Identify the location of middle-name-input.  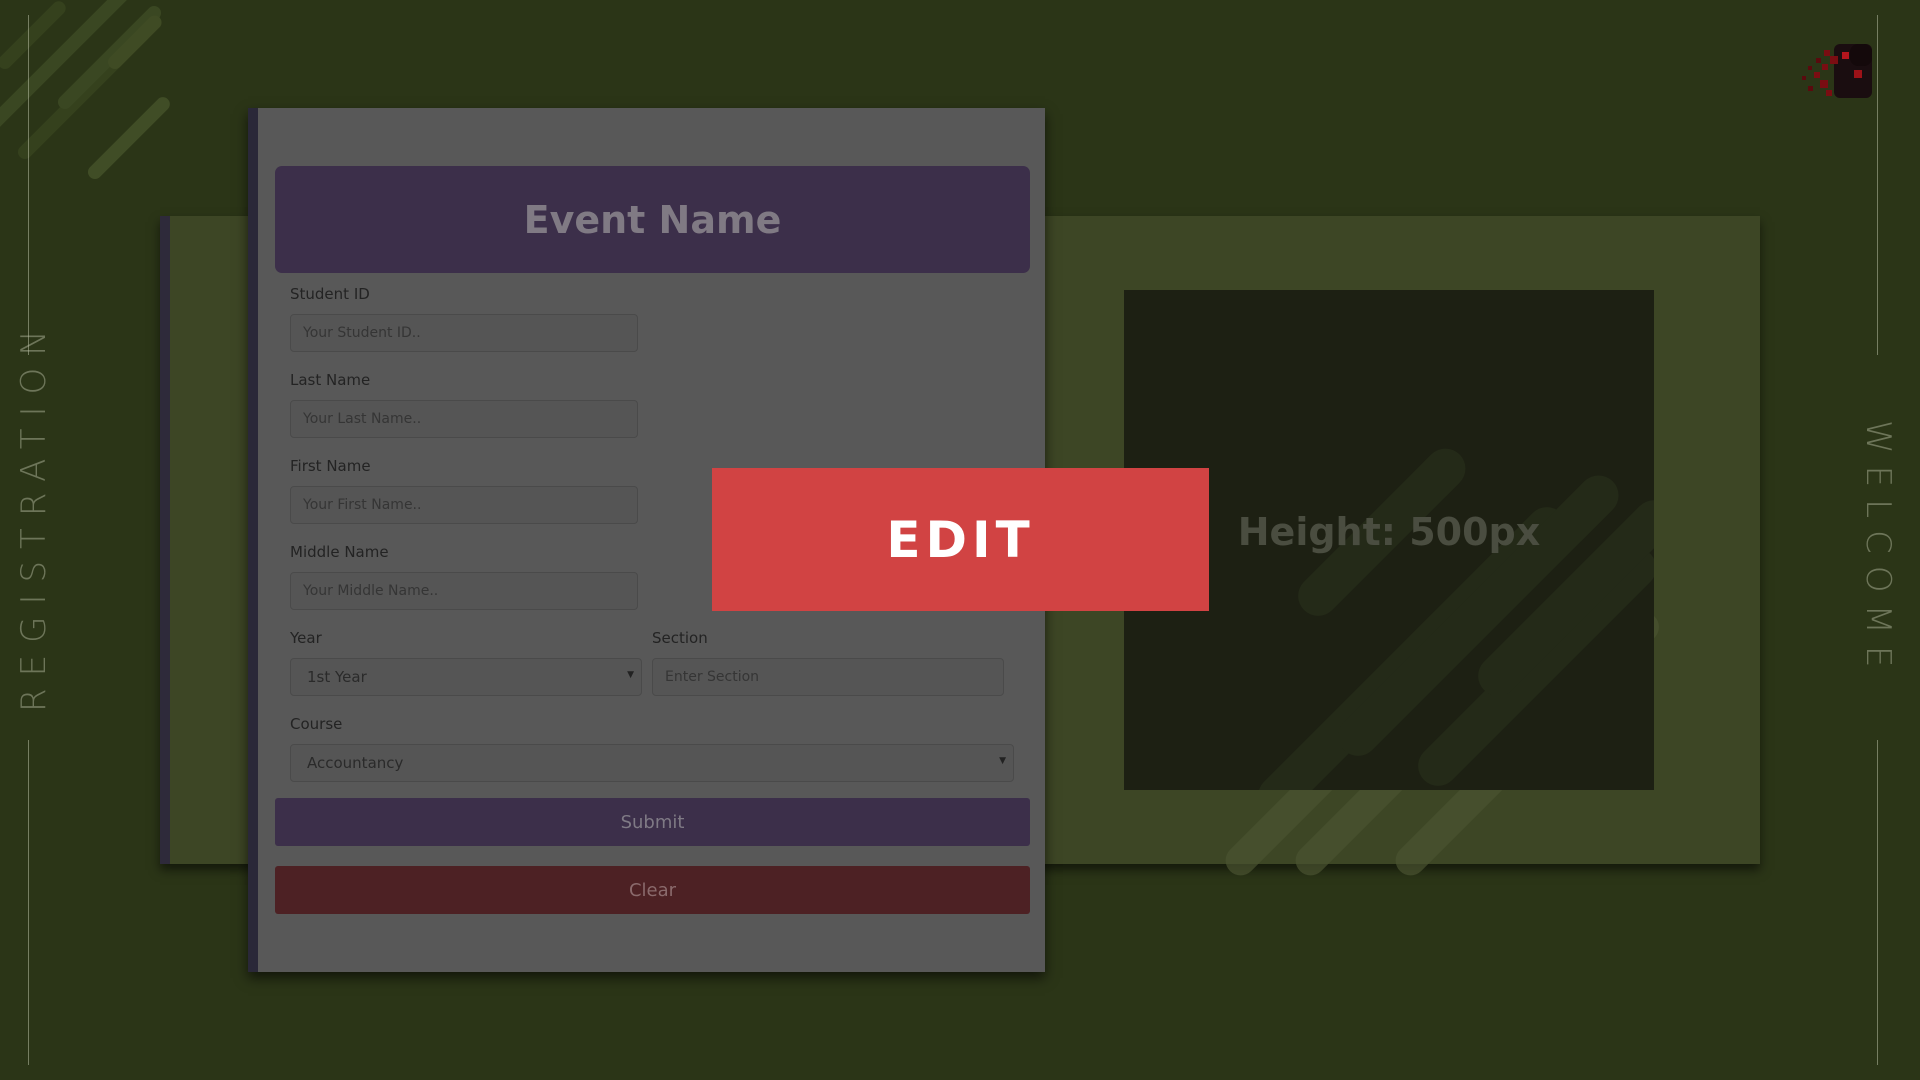
(464, 591).